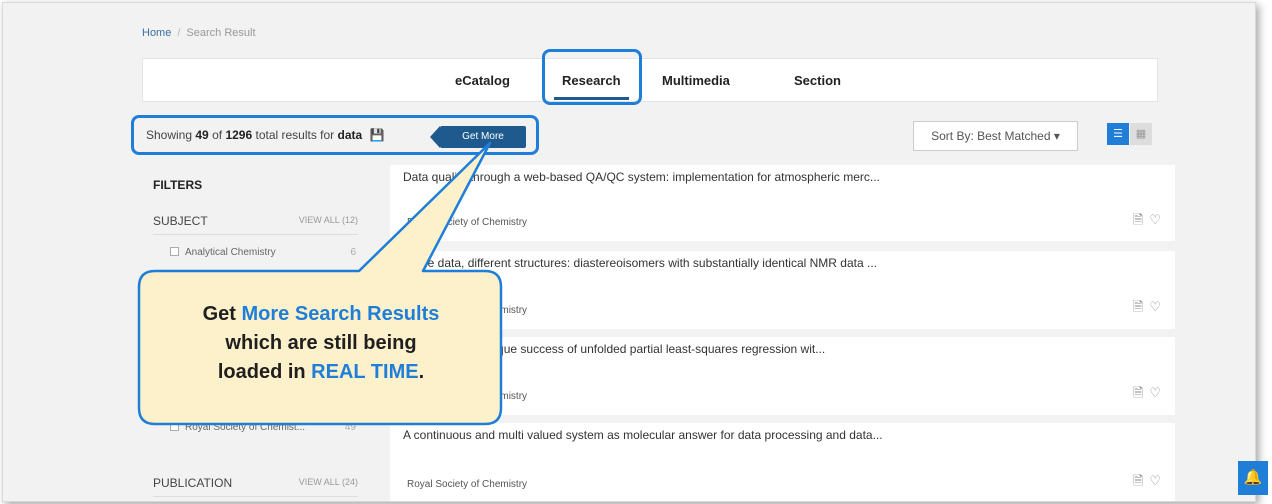  What do you see at coordinates (321, 372) in the screenshot?
I see `callout-line-3: loaded in REAL TIME.` at bounding box center [321, 372].